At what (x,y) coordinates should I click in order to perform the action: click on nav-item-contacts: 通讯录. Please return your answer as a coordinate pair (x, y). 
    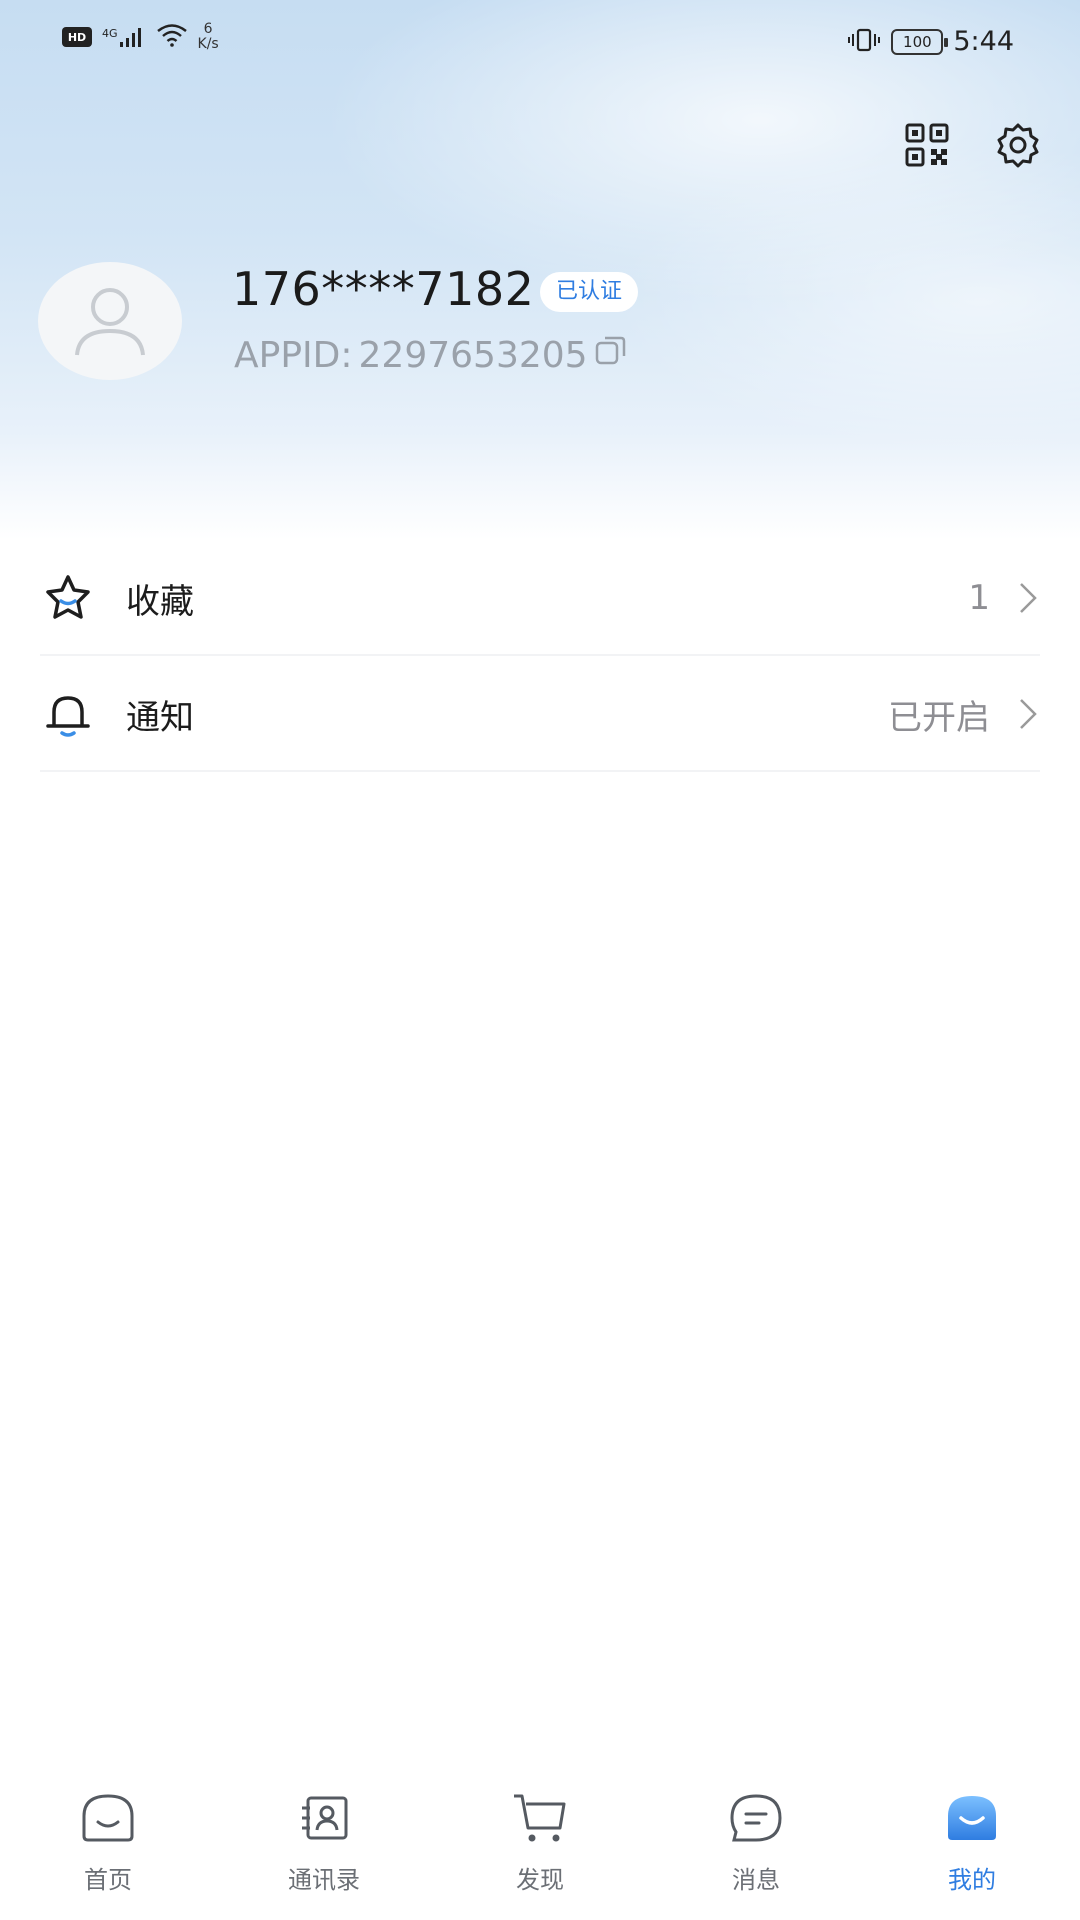
    Looking at the image, I should click on (324, 1845).